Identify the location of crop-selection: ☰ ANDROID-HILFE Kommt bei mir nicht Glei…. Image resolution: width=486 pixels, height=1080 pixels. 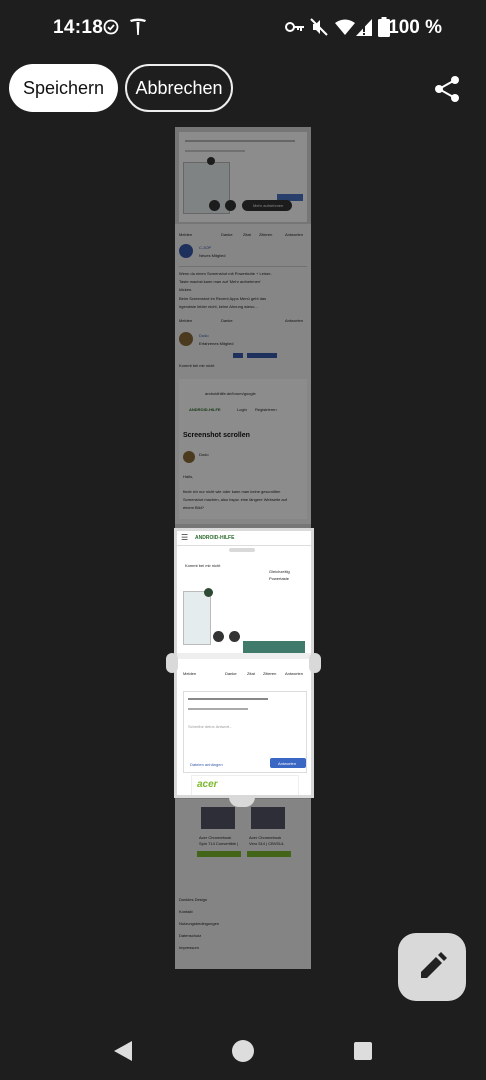
(244, 663).